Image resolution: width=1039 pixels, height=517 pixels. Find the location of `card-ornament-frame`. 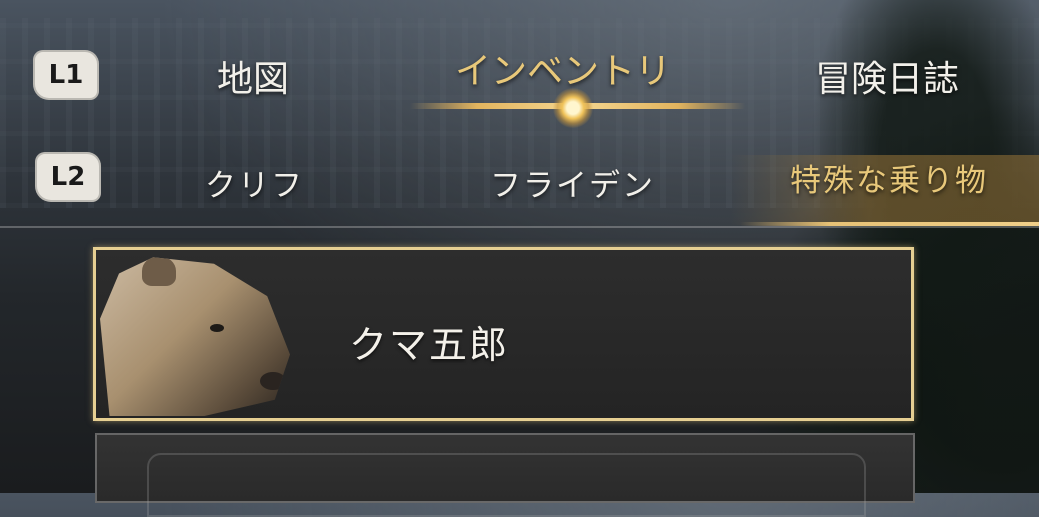

card-ornament-frame is located at coordinates (506, 485).